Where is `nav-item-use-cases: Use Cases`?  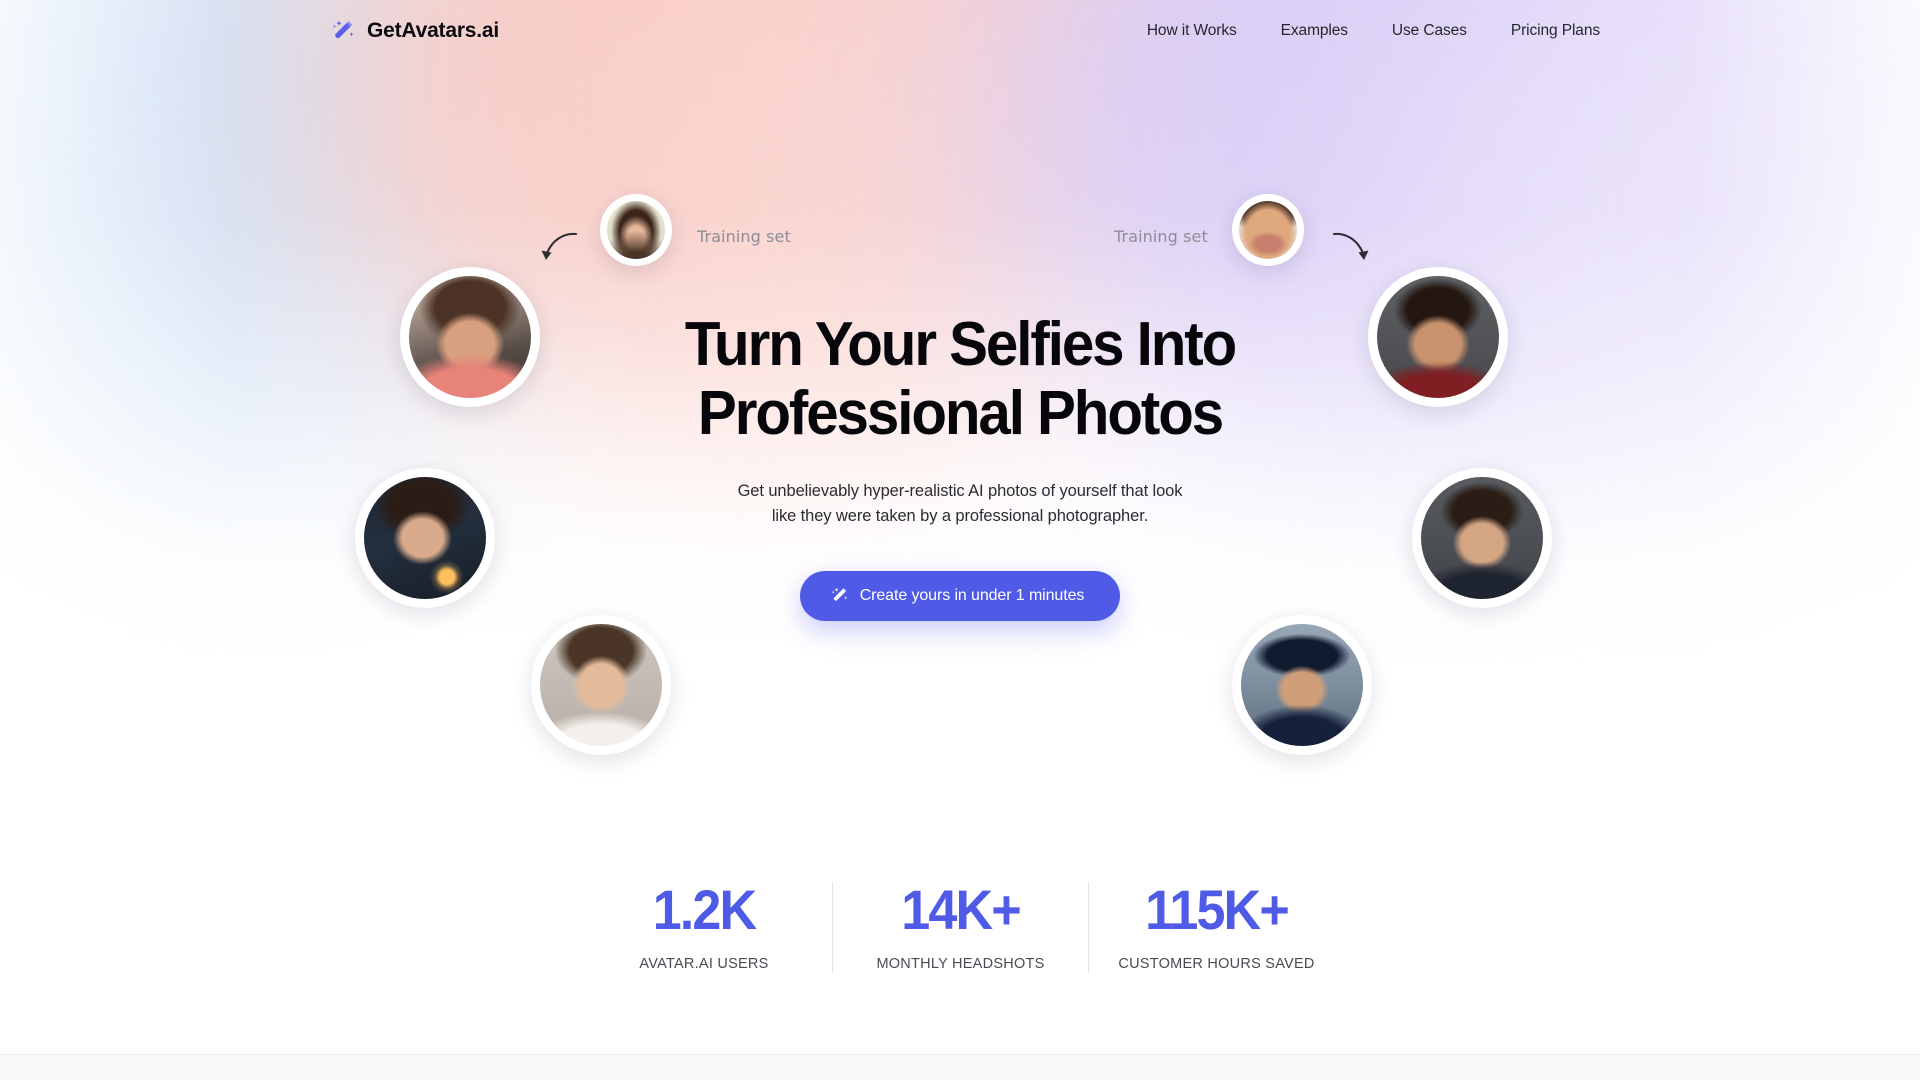 nav-item-use-cases: Use Cases is located at coordinates (1429, 31).